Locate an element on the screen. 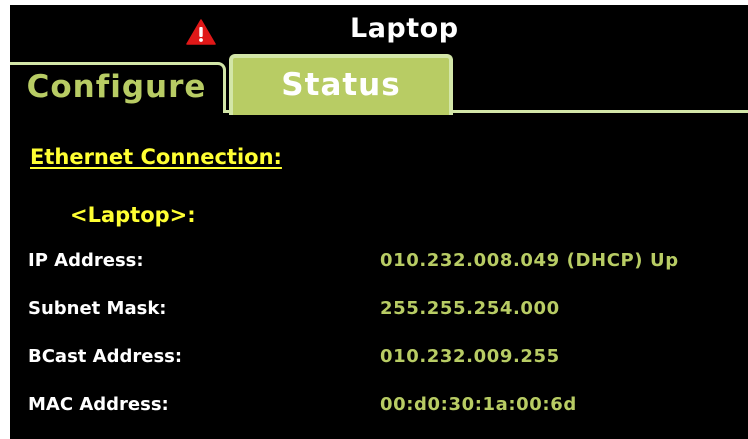 This screenshot has width=748, height=439. mac-address-label: MAC Address: is located at coordinates (98, 404).